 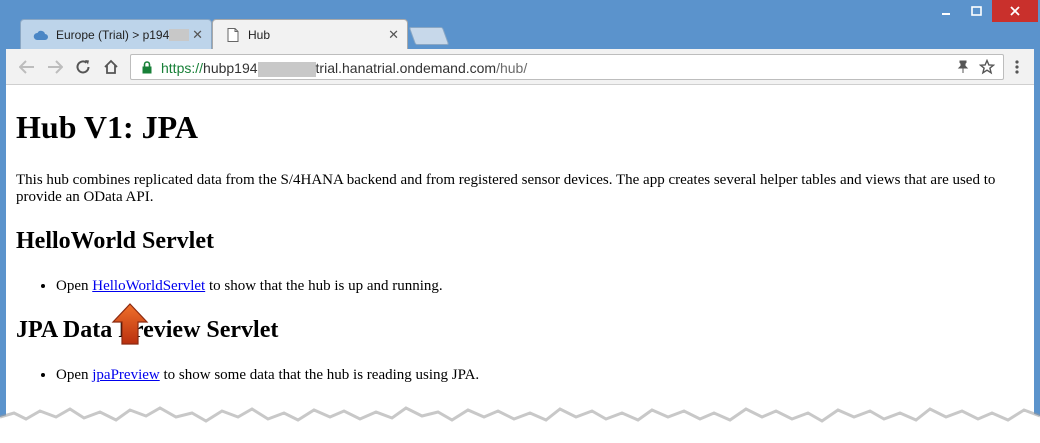 I want to click on url-scheme: https://, so click(x=182, y=68).